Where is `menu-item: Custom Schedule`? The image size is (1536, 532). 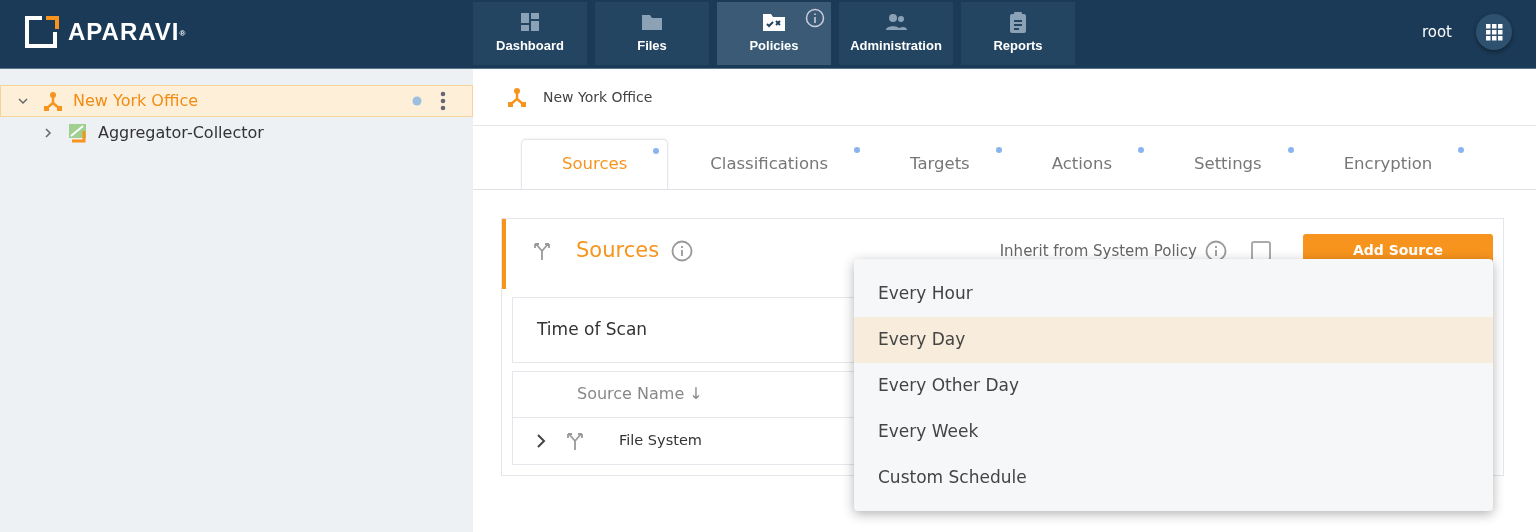
menu-item: Custom Schedule is located at coordinates (1173, 478).